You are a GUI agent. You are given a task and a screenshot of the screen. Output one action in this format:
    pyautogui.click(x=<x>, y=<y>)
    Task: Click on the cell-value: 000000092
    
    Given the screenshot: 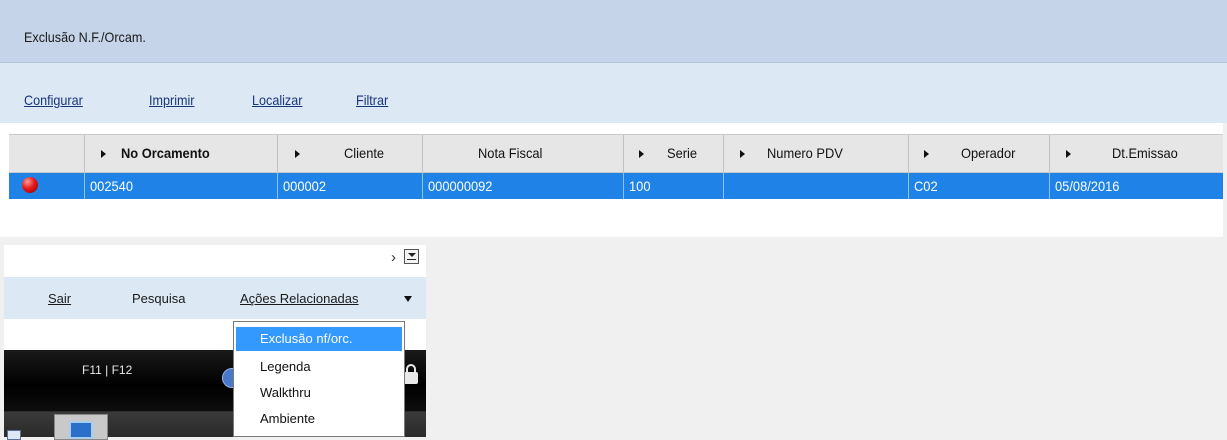 What is the action you would take?
    pyautogui.click(x=460, y=186)
    